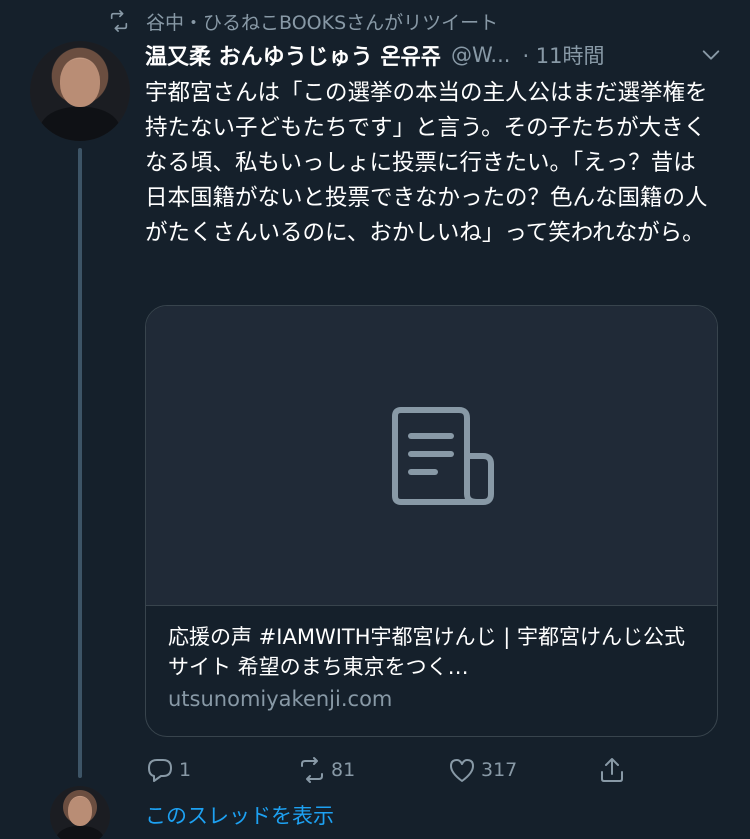 This screenshot has width=750, height=839. I want to click on tweet-header: 温又柔 おんゆうじゅう 온유쥬 @W... · 11時間, so click(433, 55).